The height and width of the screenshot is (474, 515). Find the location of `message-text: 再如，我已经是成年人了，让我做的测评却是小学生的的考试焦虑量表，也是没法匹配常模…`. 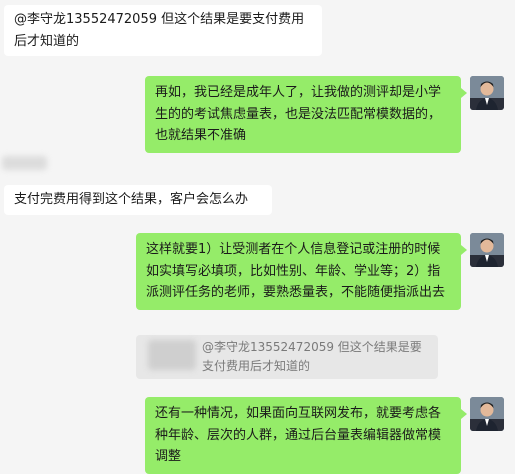

message-text: 再如，我已经是成年人了，让我做的测评却是小学生的的考试焦虑量表，也是没法匹配常模… is located at coordinates (298, 114).